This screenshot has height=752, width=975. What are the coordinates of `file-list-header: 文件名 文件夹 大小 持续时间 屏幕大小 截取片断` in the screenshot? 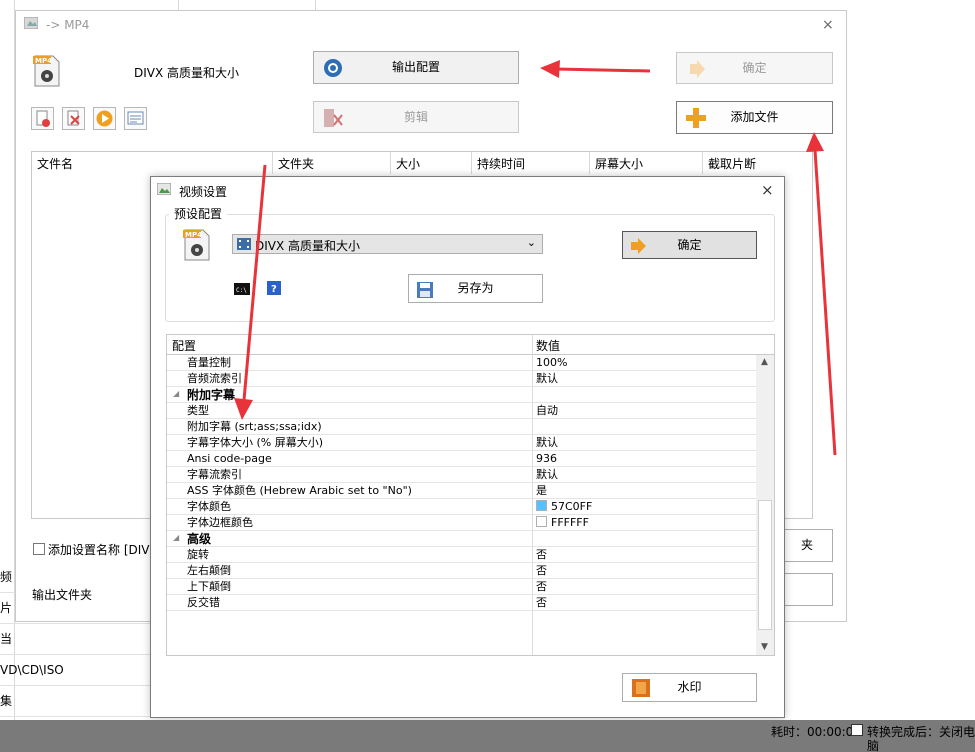 It's located at (422, 163).